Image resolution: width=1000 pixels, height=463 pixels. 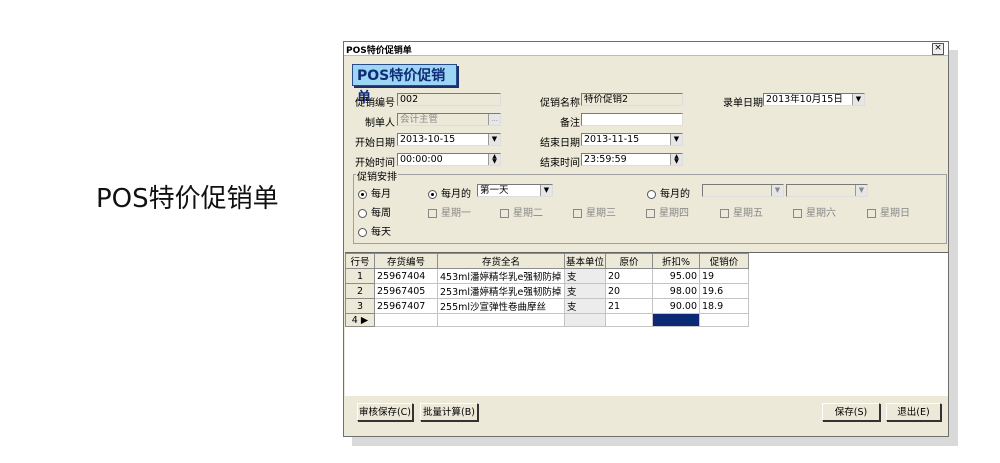 What do you see at coordinates (632, 99) in the screenshot?
I see `promo-name-field: 特价促销2` at bounding box center [632, 99].